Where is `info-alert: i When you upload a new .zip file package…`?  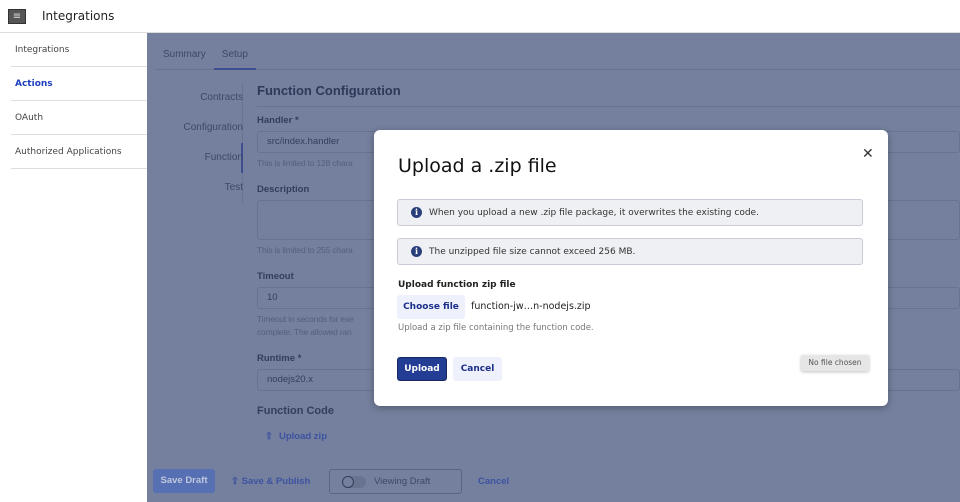 info-alert: i When you upload a new .zip file package… is located at coordinates (630, 212).